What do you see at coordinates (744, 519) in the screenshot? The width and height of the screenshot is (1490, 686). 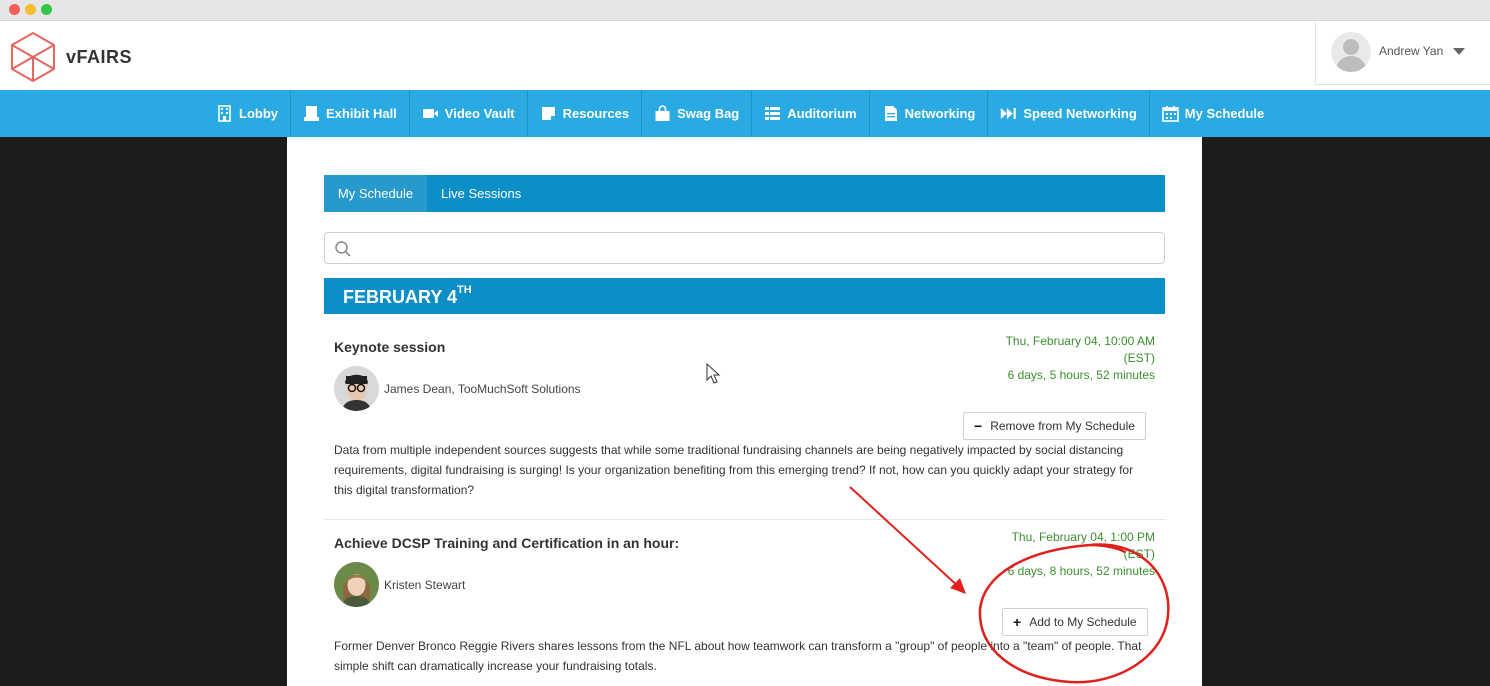 I see `session-divider` at bounding box center [744, 519].